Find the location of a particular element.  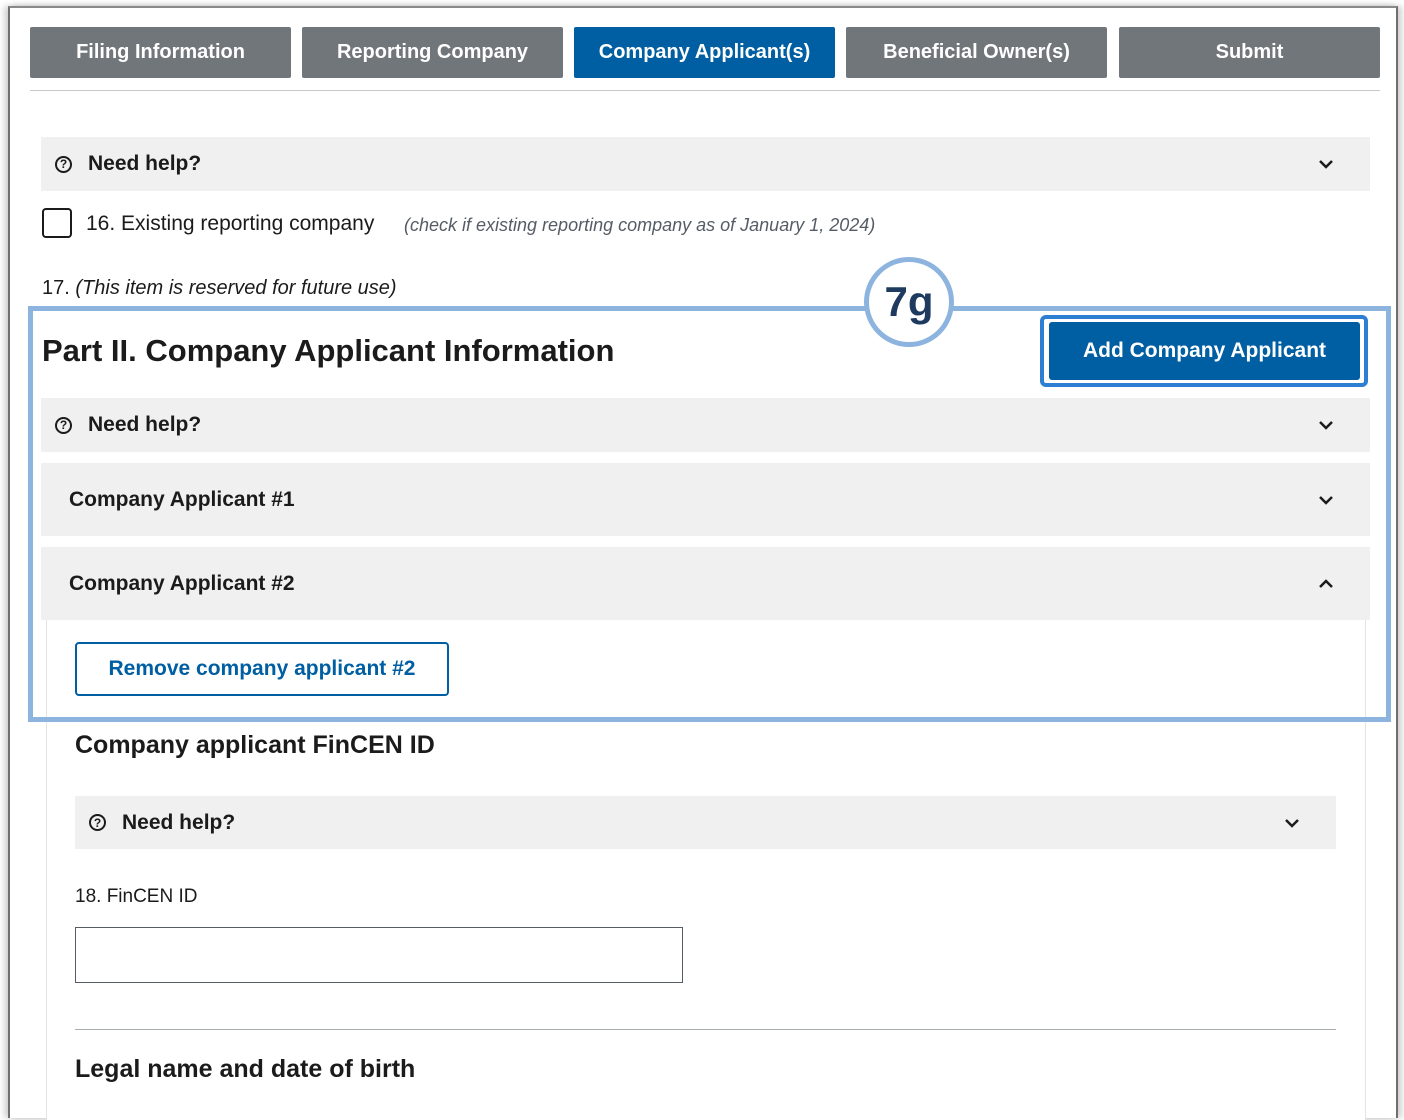

need-help-accordion: ? Need help? is located at coordinates (705, 164).